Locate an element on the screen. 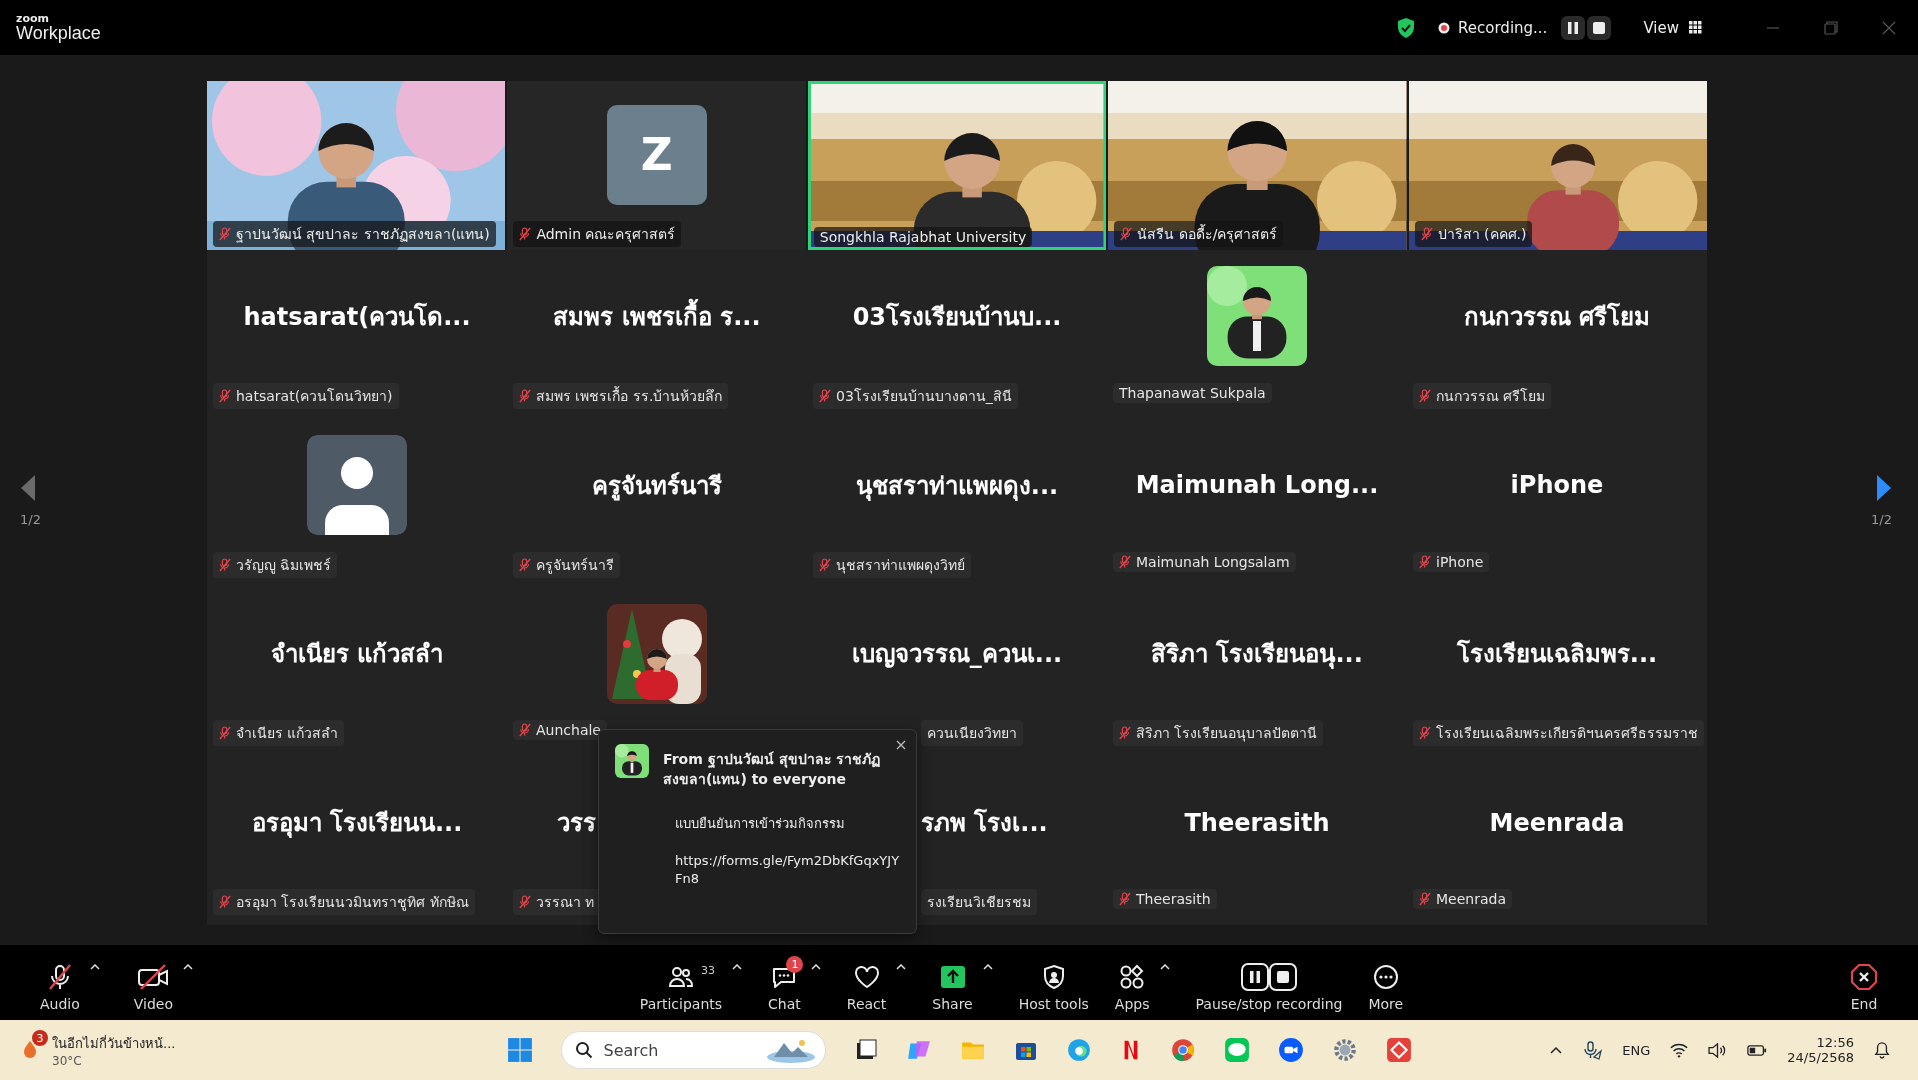  pause-button is located at coordinates (1573, 27).